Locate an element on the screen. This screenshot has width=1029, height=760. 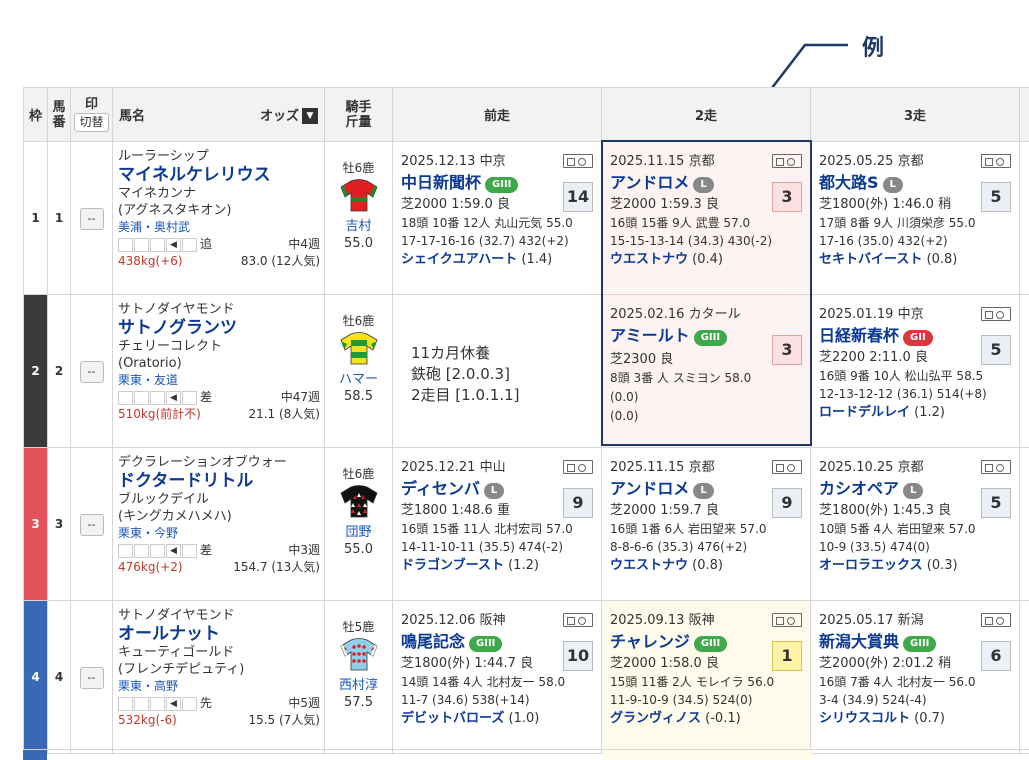
horse-name-link: サトノグランツ is located at coordinates (219, 328).